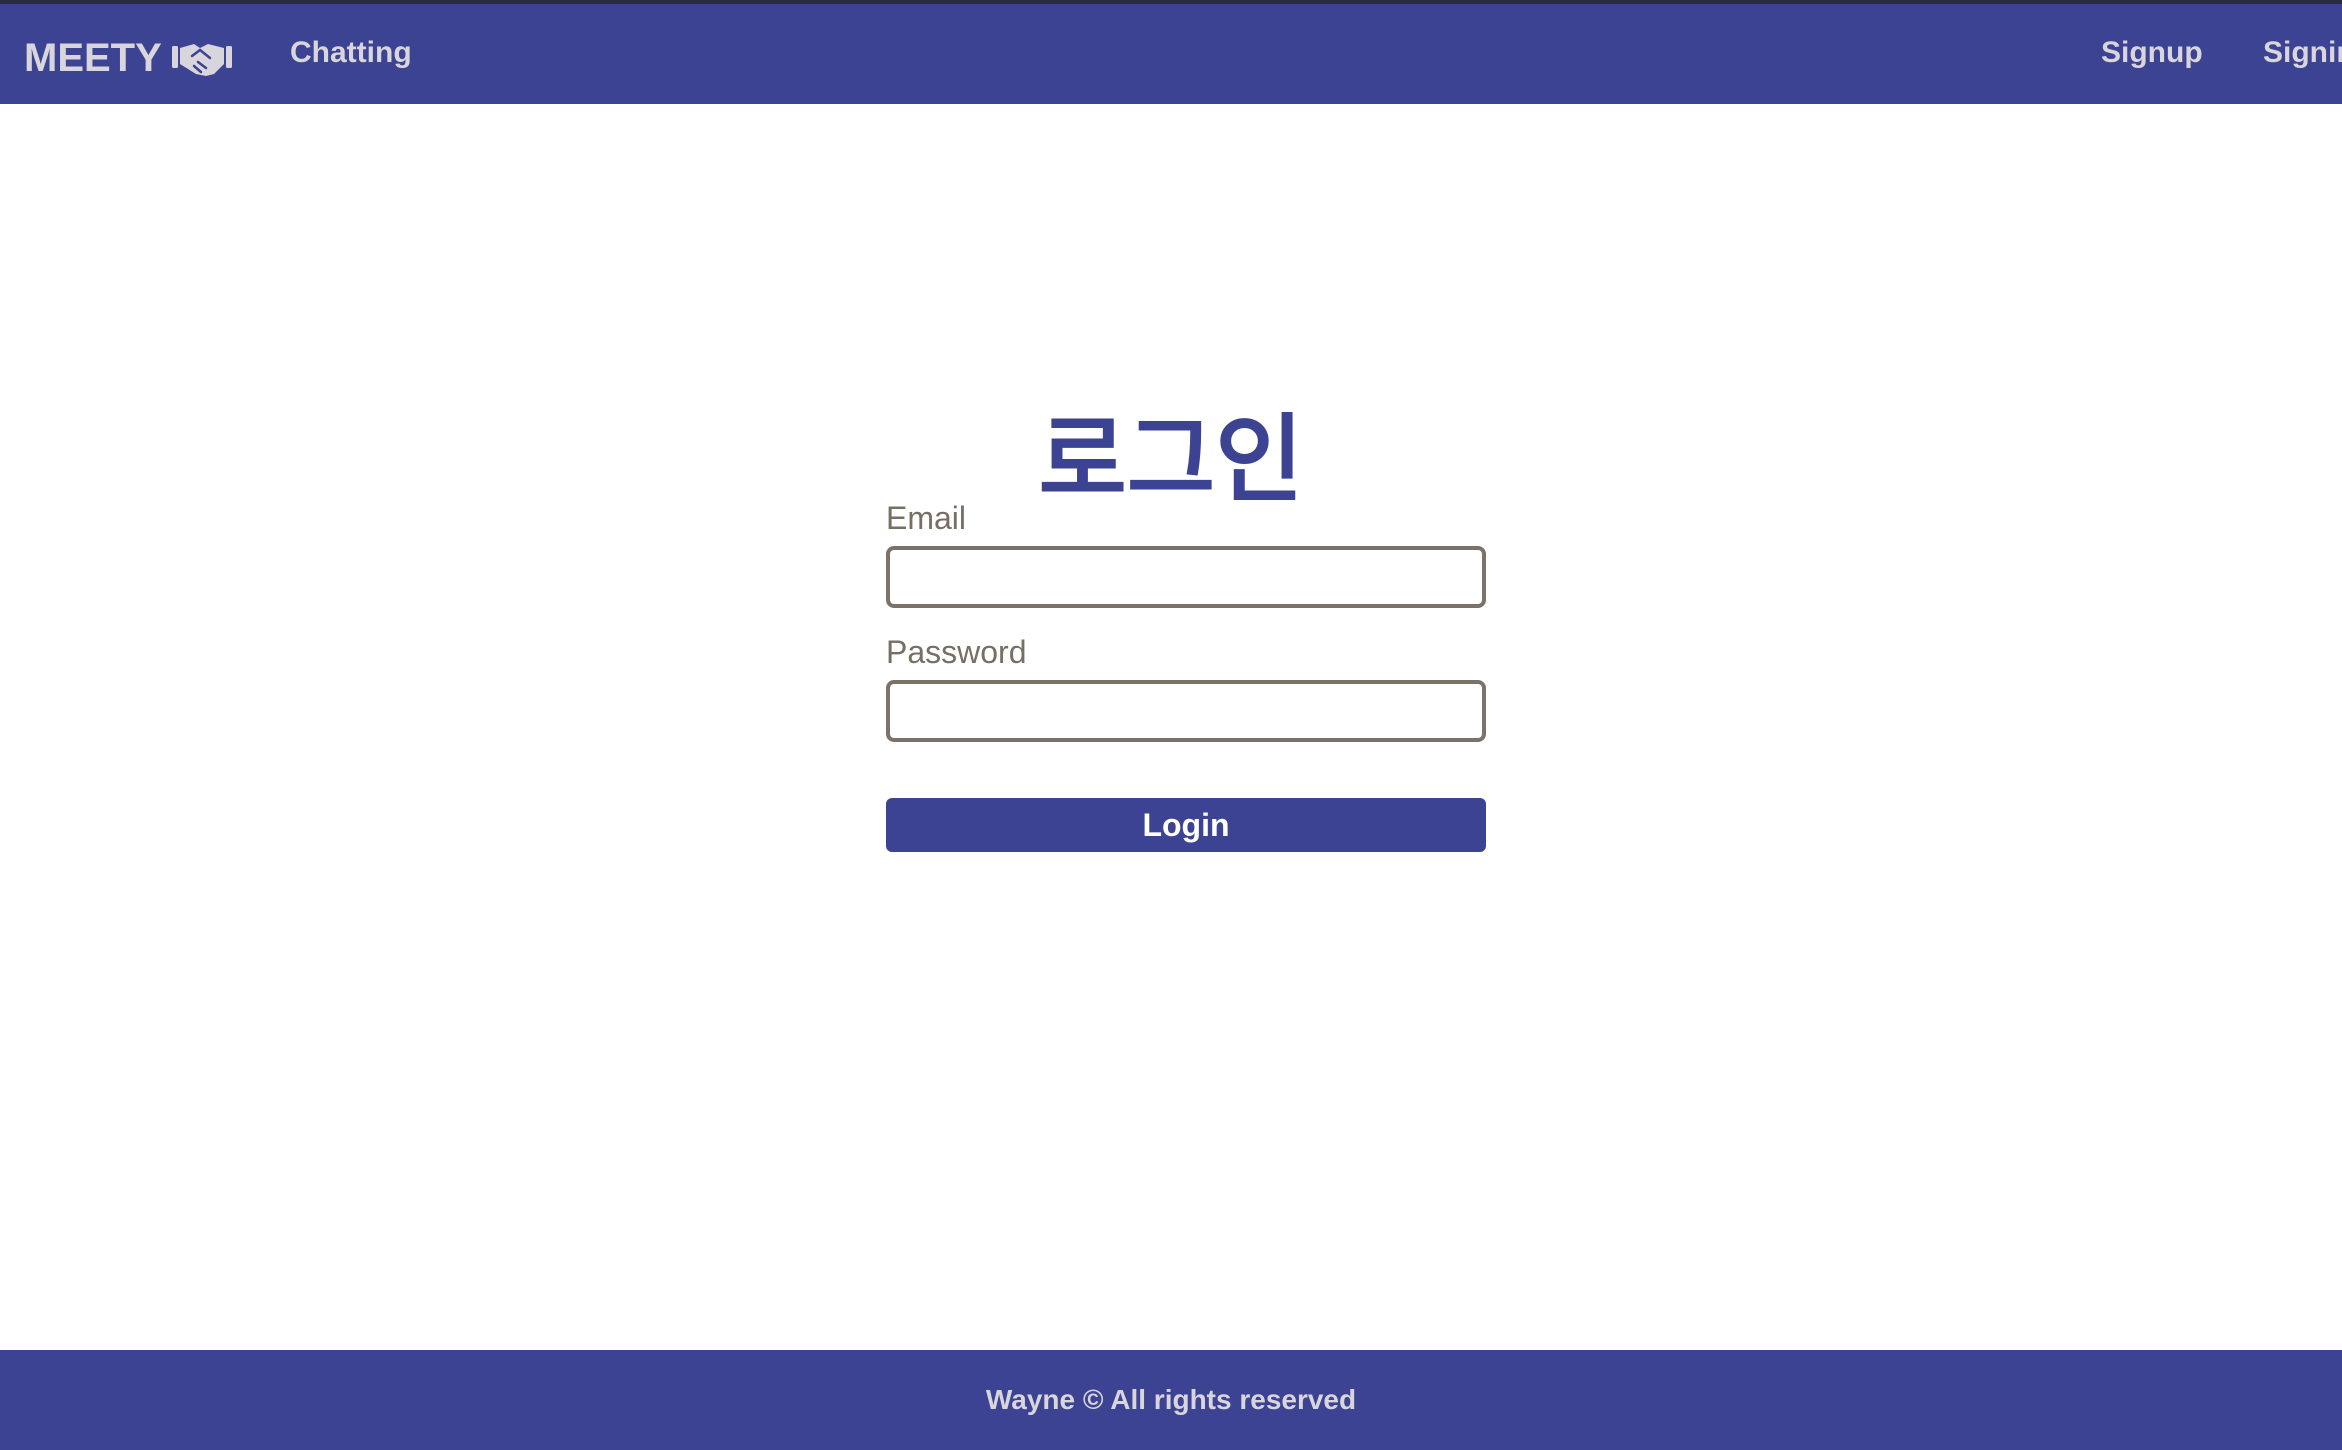 The width and height of the screenshot is (2342, 1450). What do you see at coordinates (1186, 825) in the screenshot?
I see `login-button: Login` at bounding box center [1186, 825].